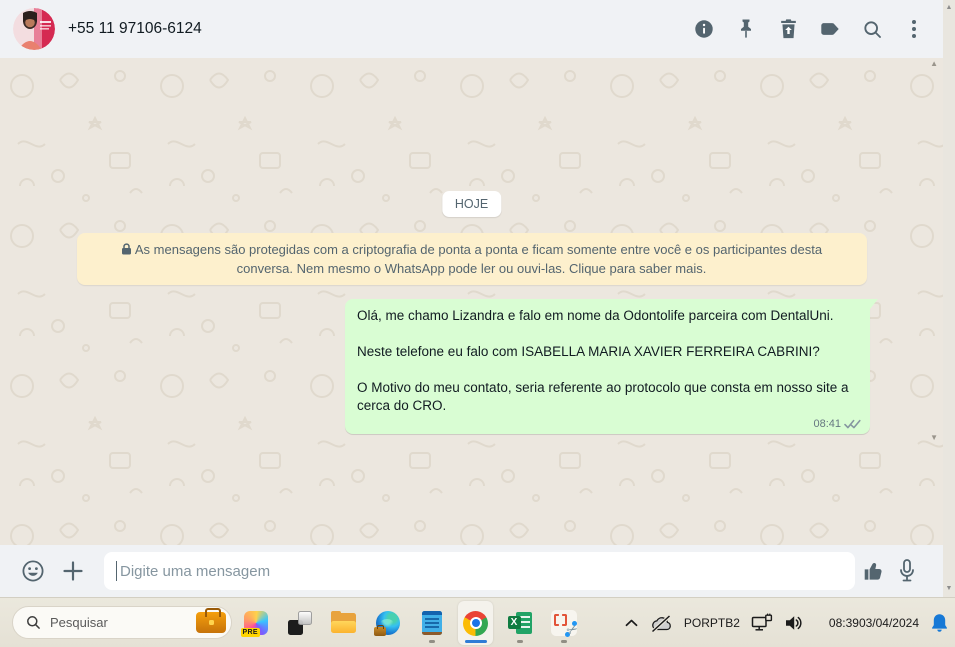 The image size is (955, 647). I want to click on taskbar-app-chrome, so click(475, 623).